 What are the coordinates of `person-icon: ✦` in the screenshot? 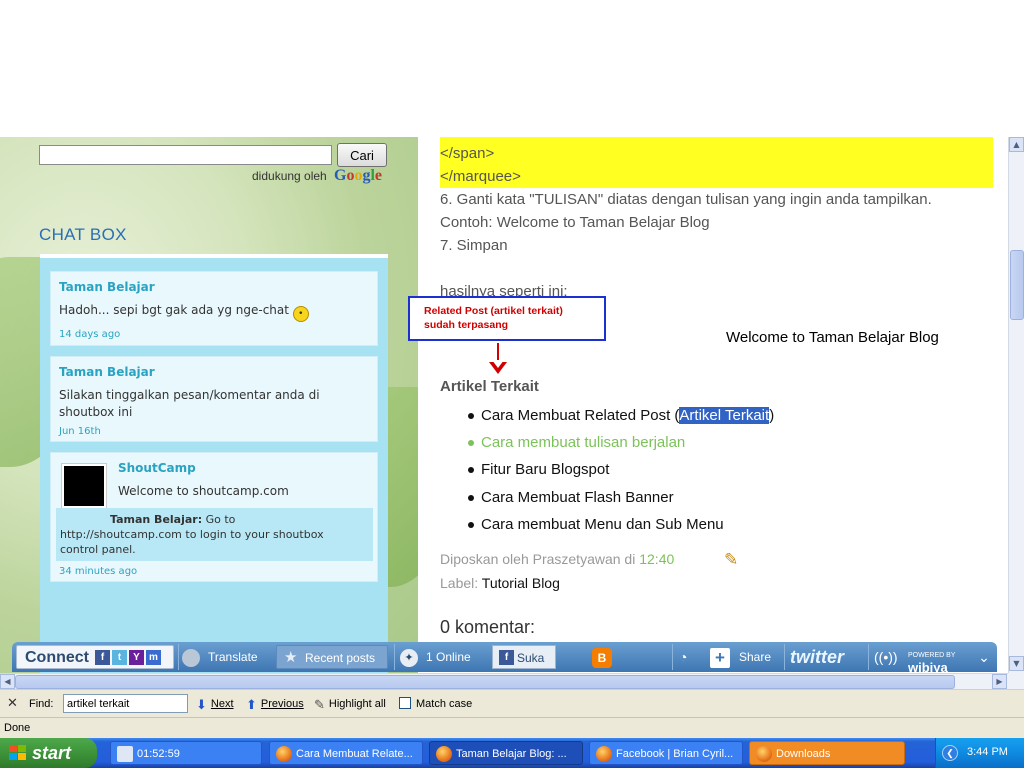 It's located at (409, 657).